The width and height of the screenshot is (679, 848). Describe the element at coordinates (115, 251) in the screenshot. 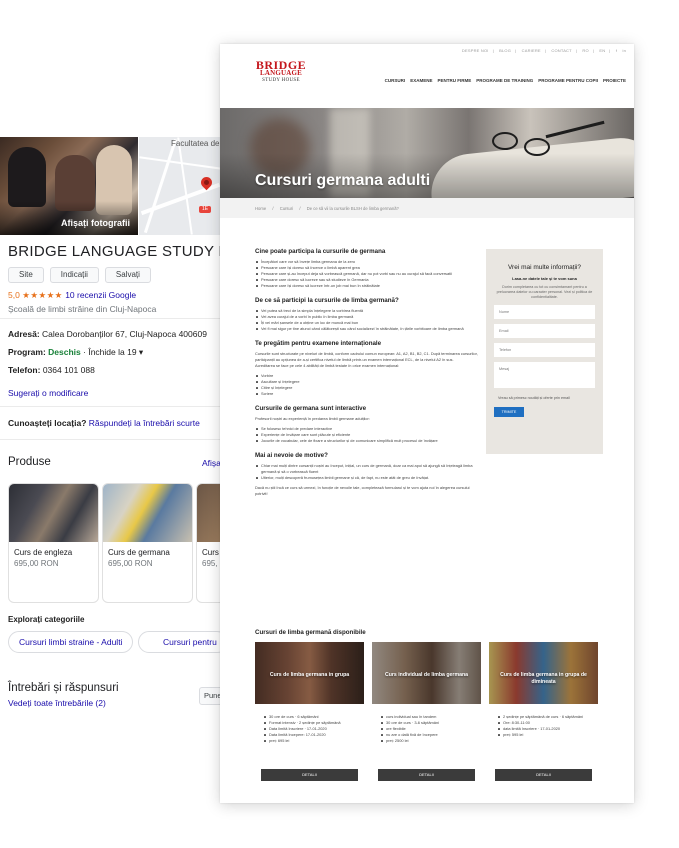

I see `business-title: BRIDGE LANGUAGE STUDY H` at that location.